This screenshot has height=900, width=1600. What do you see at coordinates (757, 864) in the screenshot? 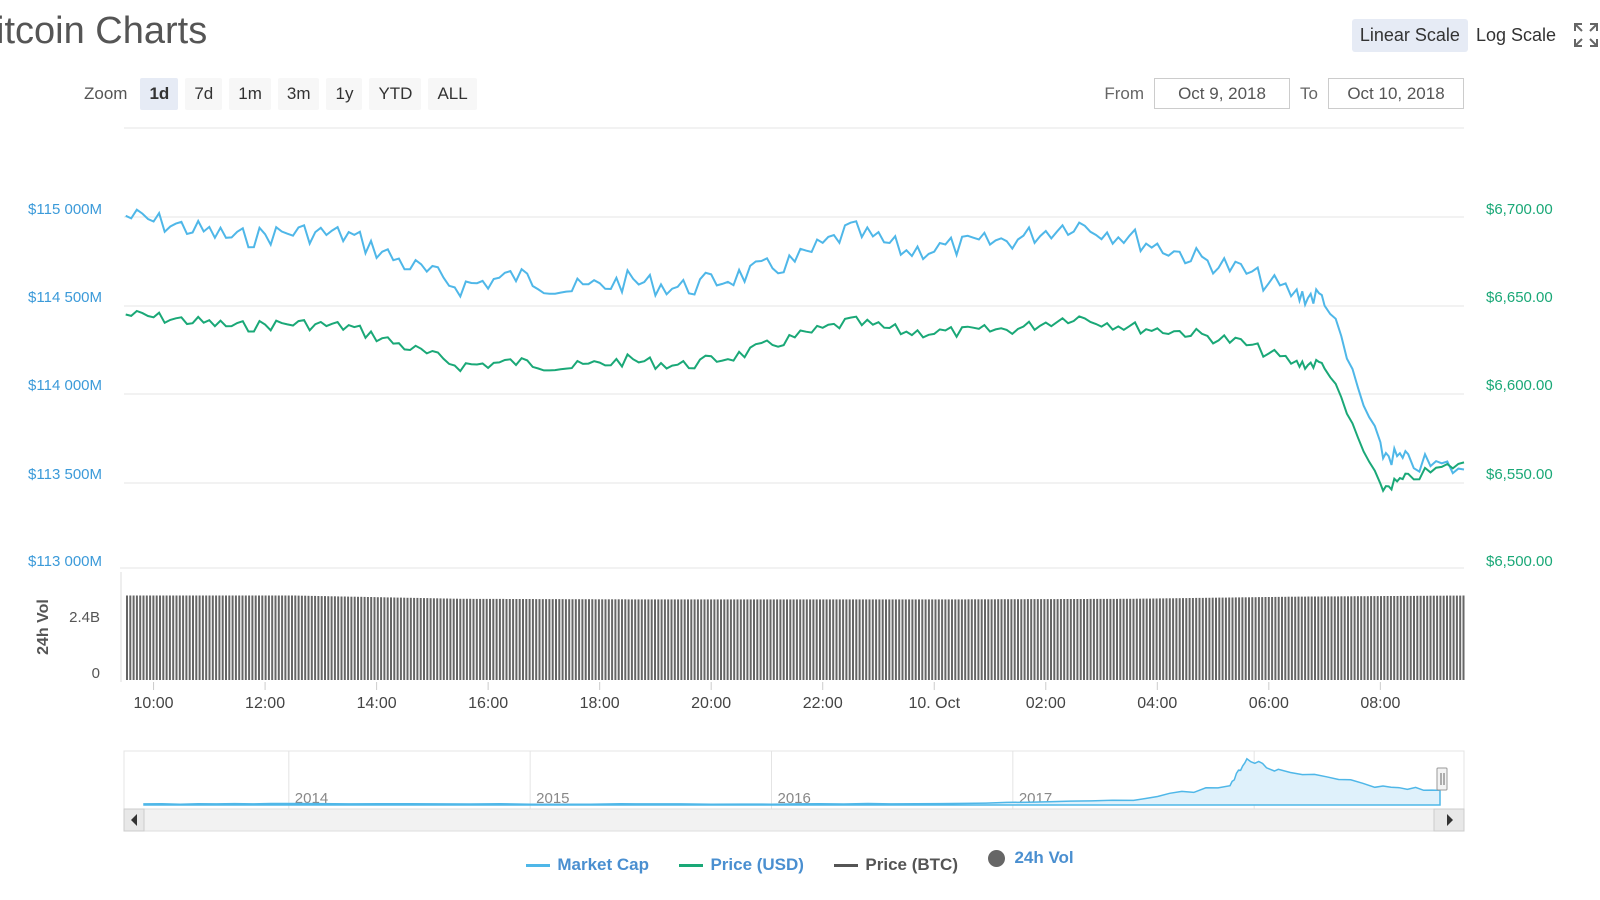
I see `legend-label: Price (USD)` at bounding box center [757, 864].